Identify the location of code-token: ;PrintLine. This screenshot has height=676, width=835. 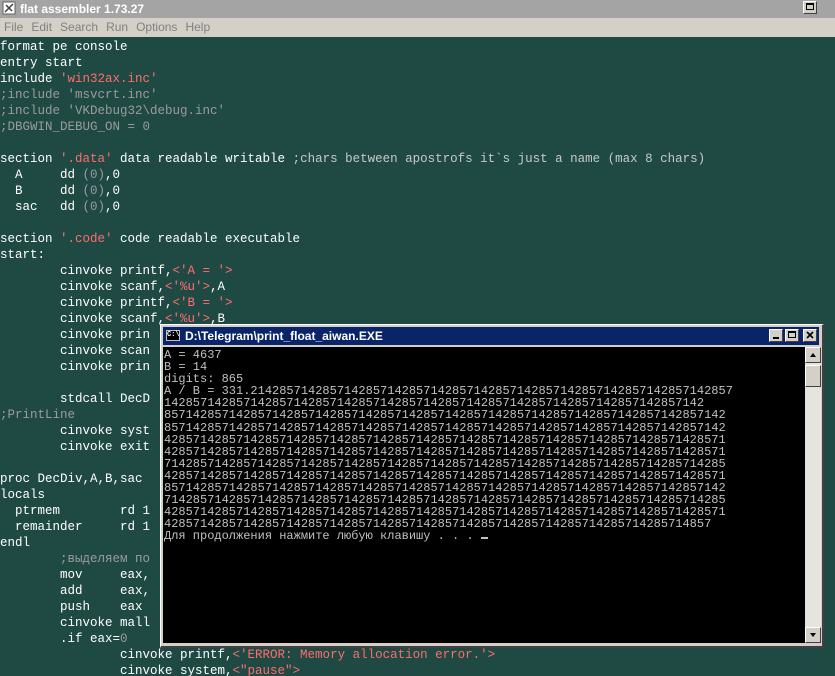
(38, 415).